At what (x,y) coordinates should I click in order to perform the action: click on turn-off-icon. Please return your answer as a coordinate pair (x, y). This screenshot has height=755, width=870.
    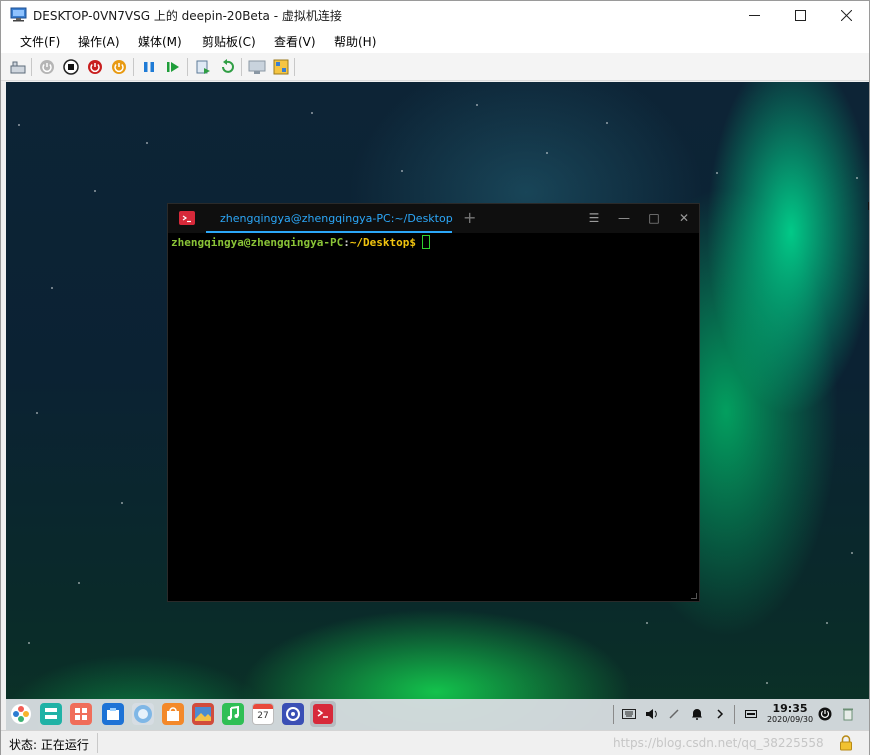
    Looking at the image, I should click on (71, 67).